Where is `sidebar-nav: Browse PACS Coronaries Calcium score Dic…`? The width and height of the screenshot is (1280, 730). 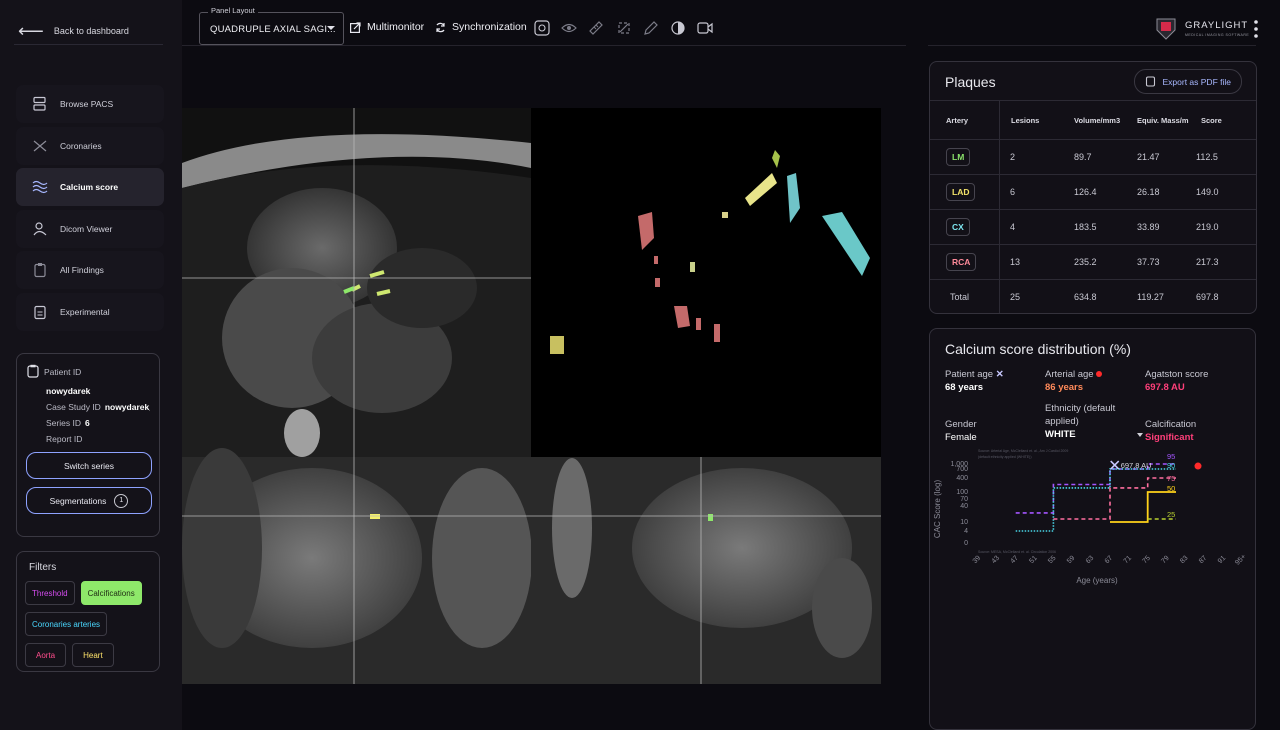 sidebar-nav: Browse PACS Coronaries Calcium score Dic… is located at coordinates (90, 210).